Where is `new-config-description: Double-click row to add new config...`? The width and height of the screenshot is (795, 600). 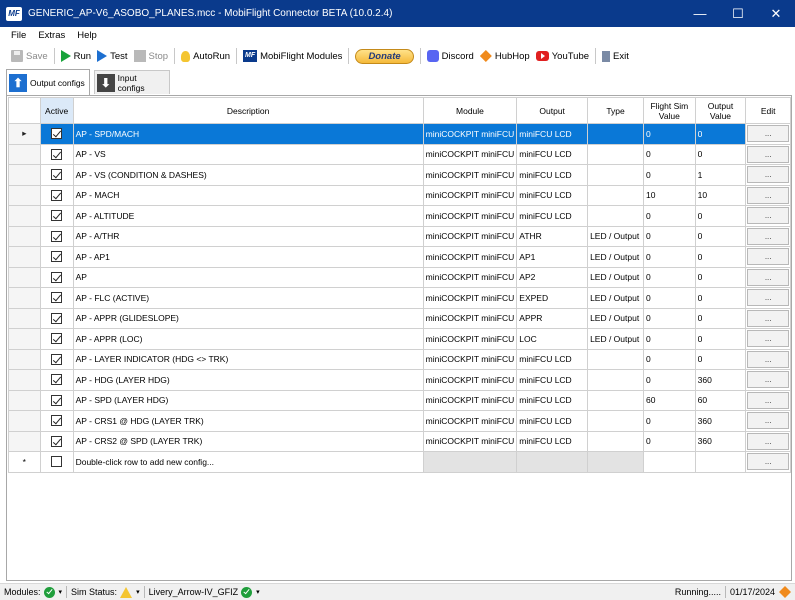
new-config-description: Double-click row to add new config... is located at coordinates (248, 462).